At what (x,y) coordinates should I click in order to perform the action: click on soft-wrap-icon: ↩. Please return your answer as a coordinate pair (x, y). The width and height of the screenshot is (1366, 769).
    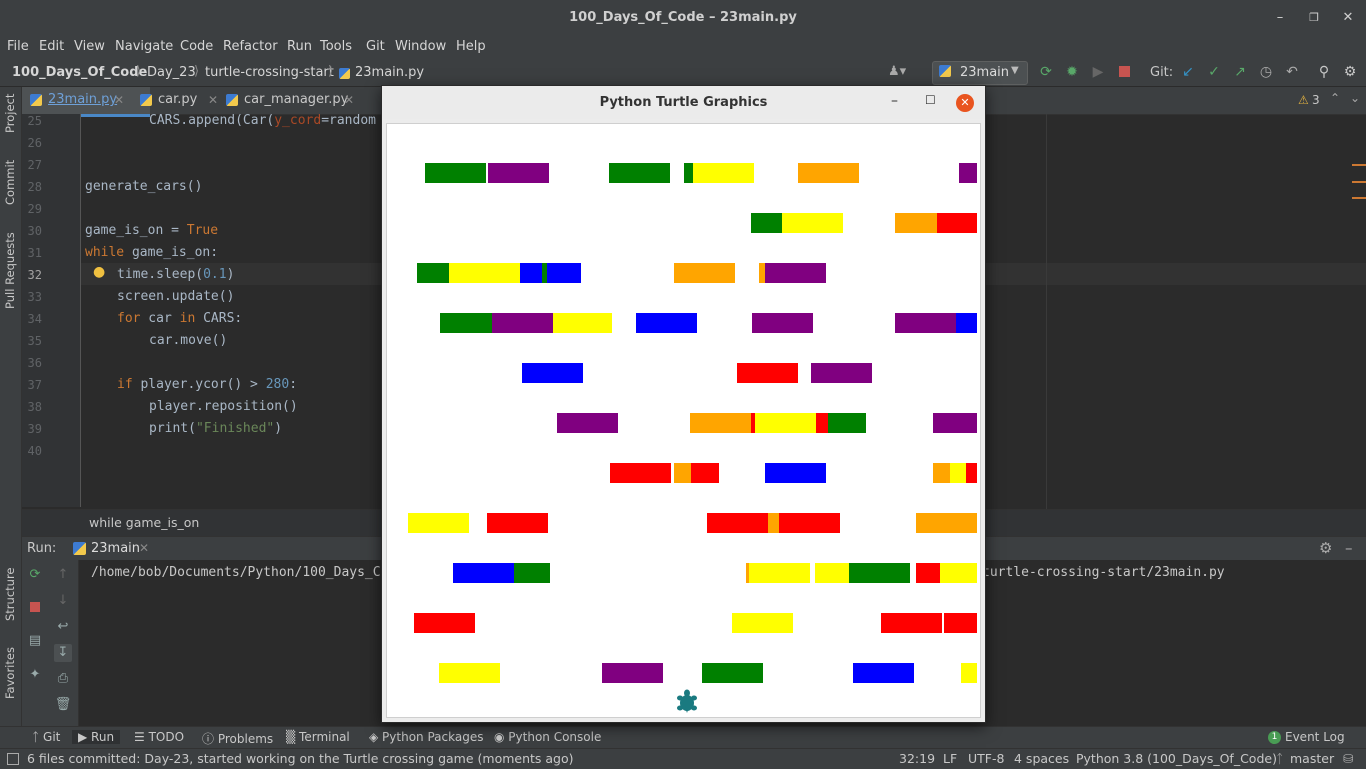
    Looking at the image, I should click on (63, 627).